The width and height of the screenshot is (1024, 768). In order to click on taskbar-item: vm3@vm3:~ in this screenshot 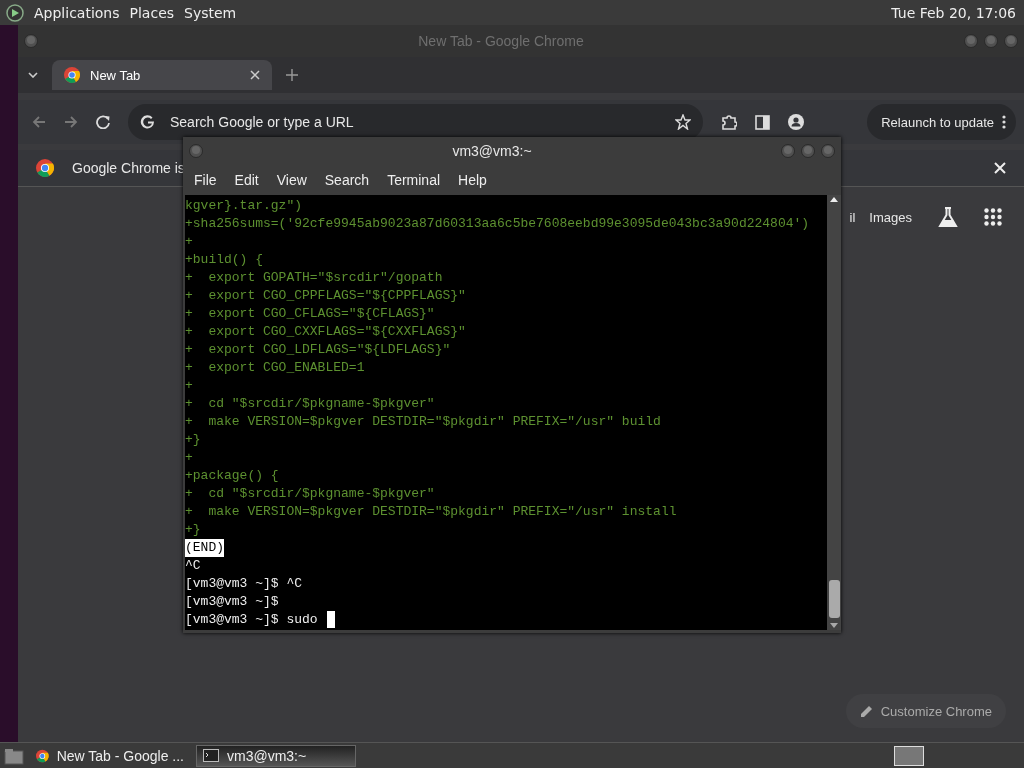, I will do `click(276, 755)`.